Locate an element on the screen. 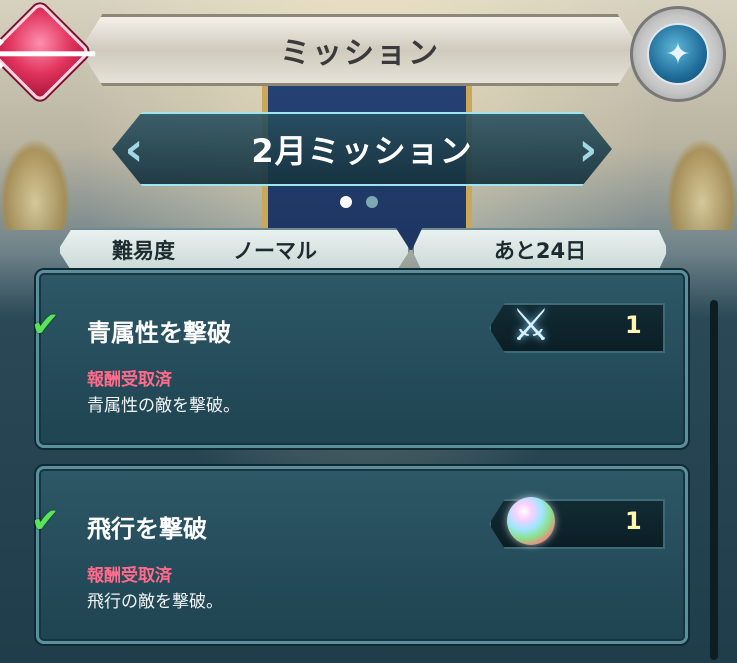 This screenshot has height=663, width=737. title-plate: ミッション is located at coordinates (360, 50).